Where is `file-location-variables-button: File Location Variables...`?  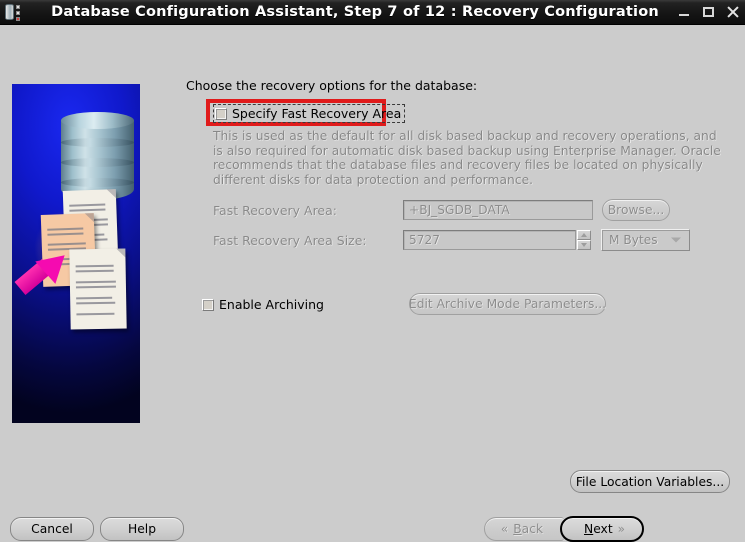 file-location-variables-button: File Location Variables... is located at coordinates (650, 481).